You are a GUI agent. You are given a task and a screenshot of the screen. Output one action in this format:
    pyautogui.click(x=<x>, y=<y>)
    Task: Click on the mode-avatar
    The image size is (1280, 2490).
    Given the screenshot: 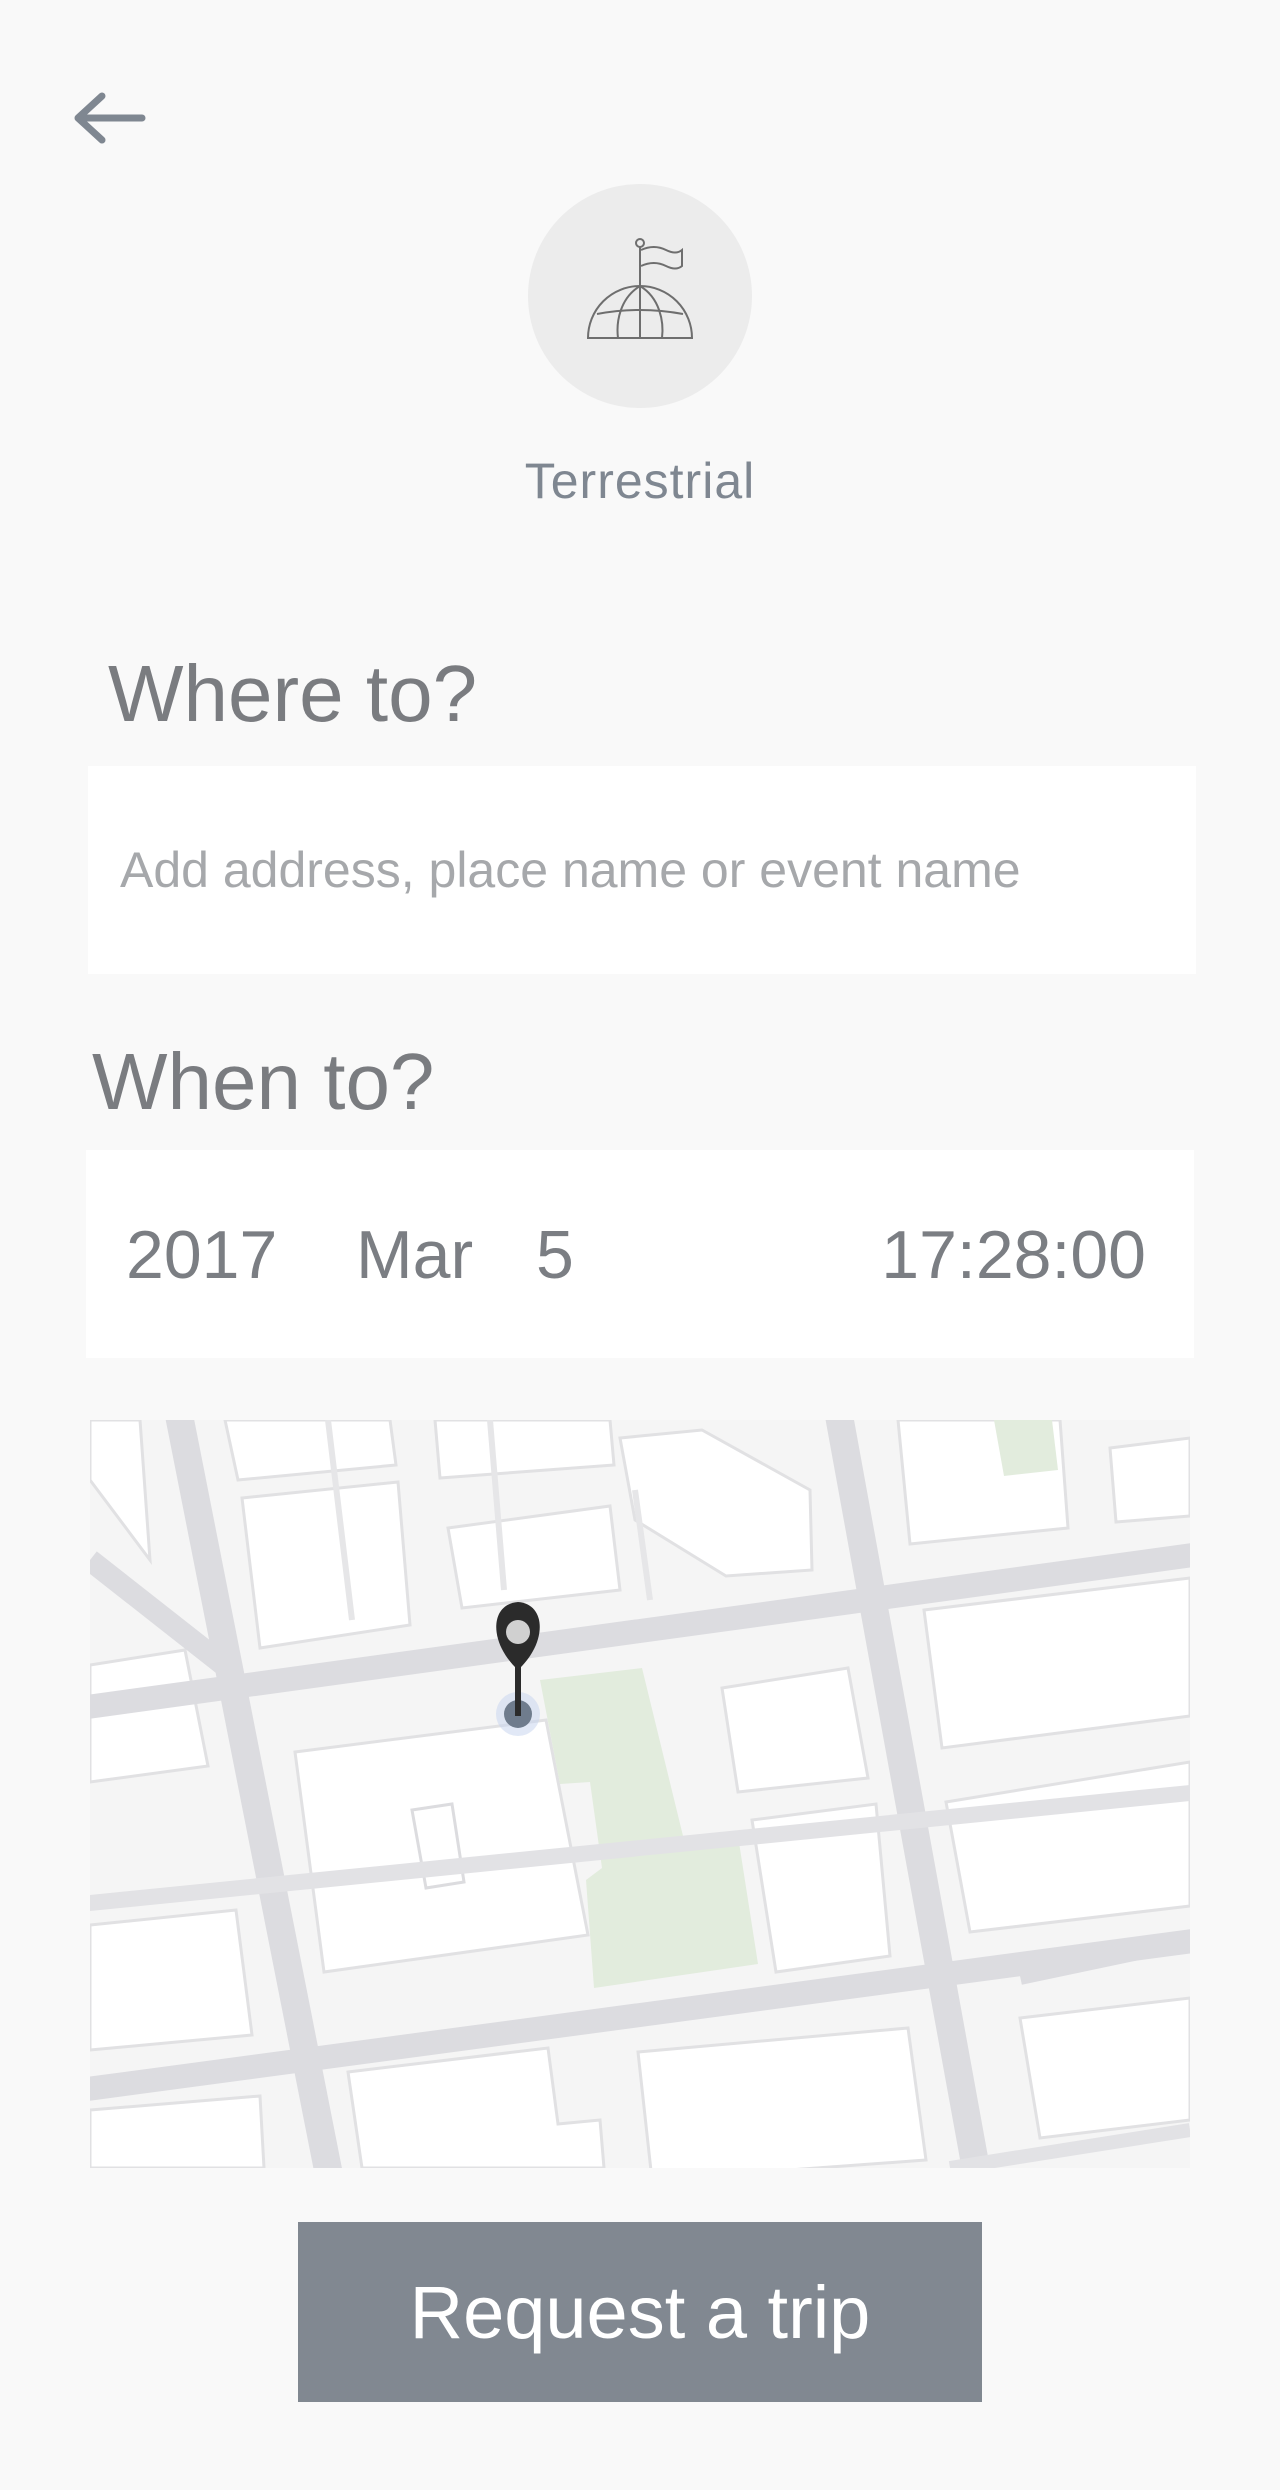 What is the action you would take?
    pyautogui.click(x=640, y=296)
    